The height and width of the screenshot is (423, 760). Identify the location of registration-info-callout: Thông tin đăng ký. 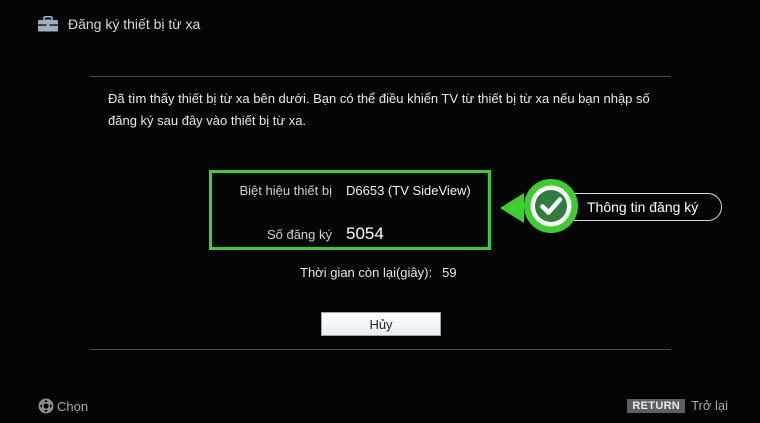
(613, 208).